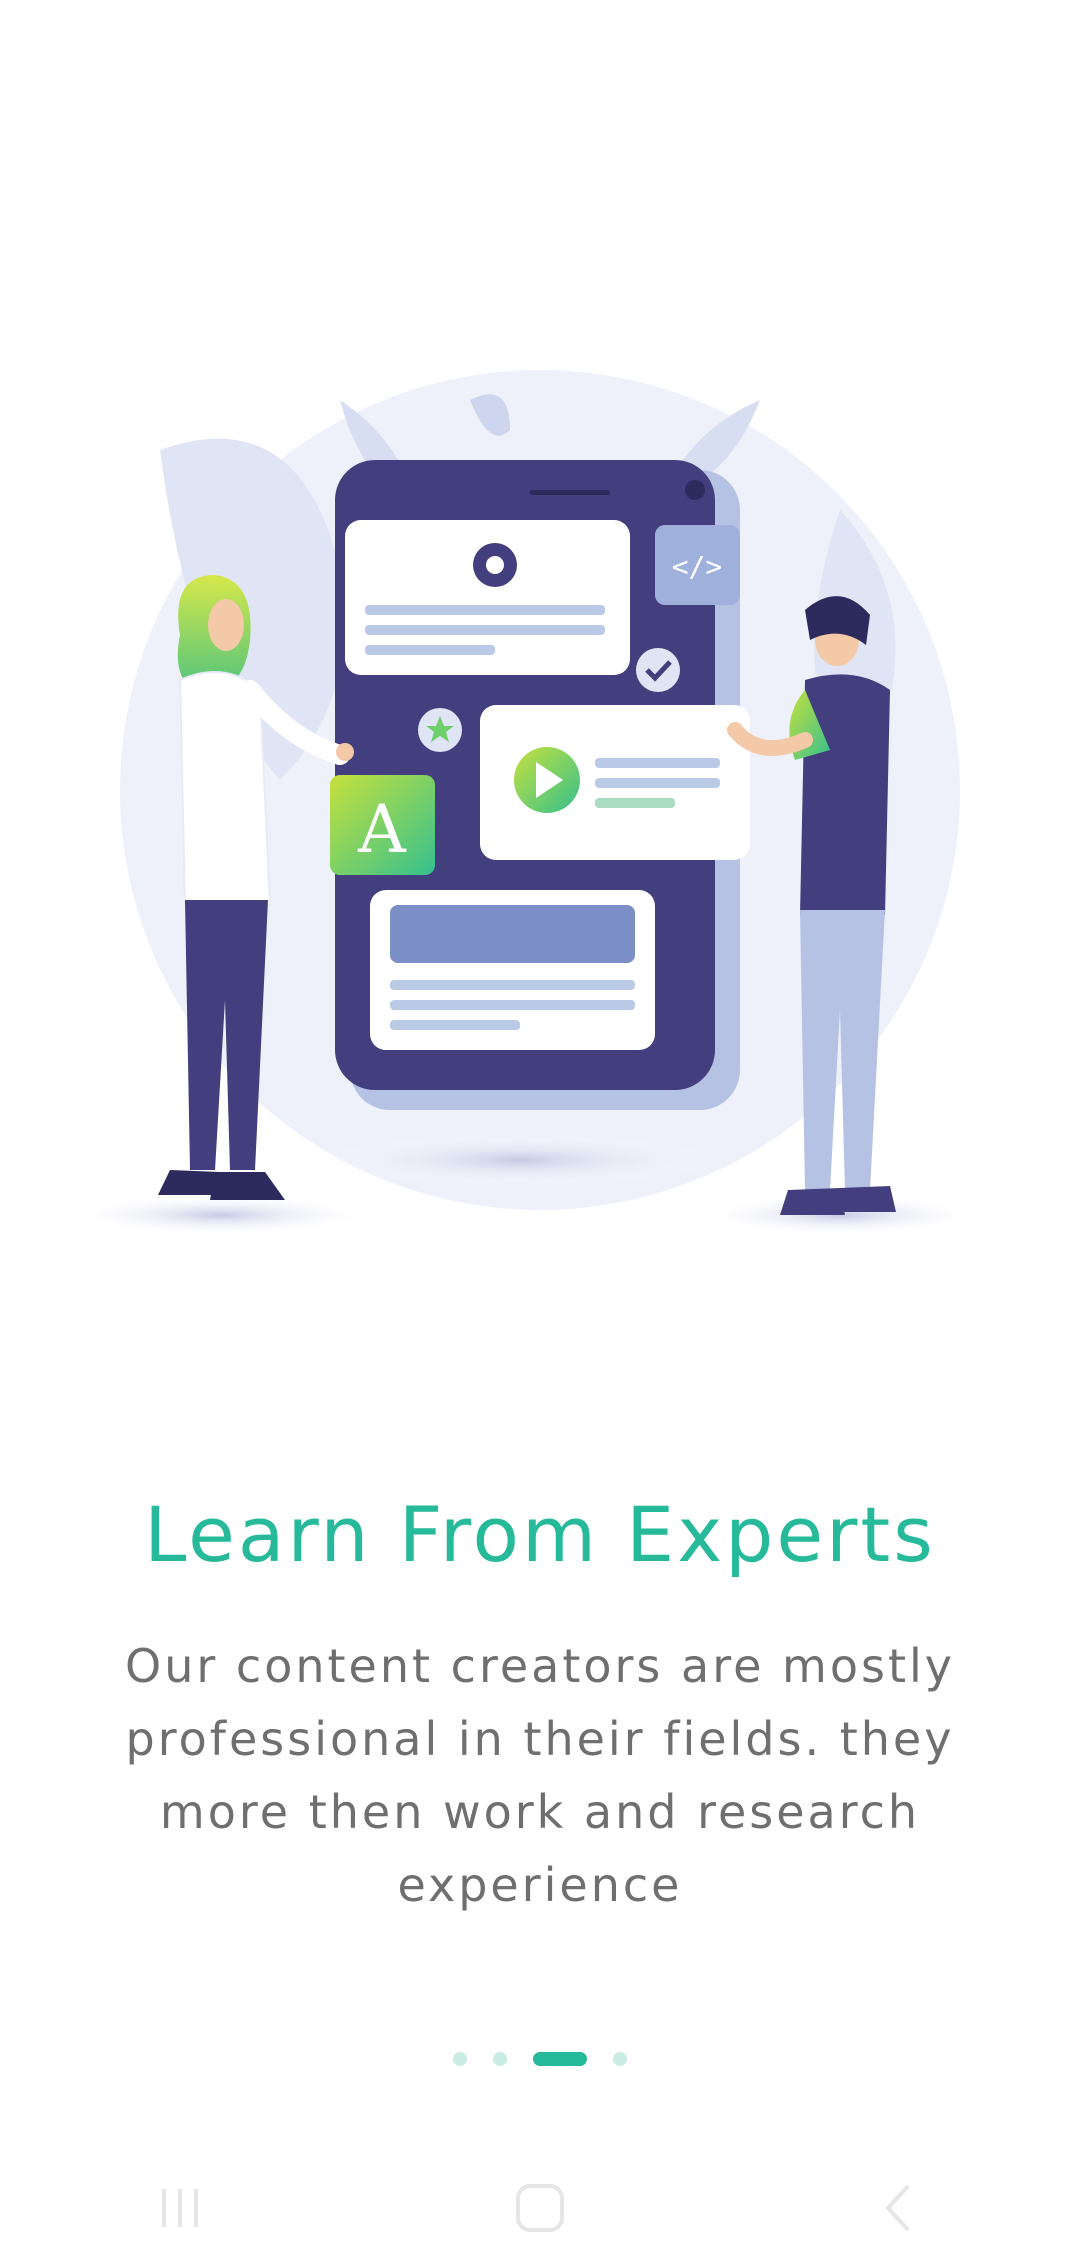  I want to click on recents-button, so click(180, 2208).